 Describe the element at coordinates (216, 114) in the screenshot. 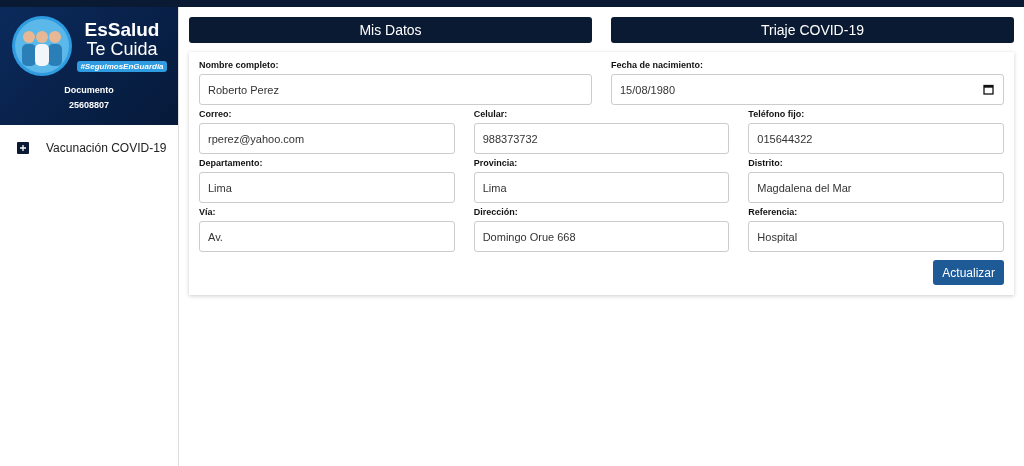

I see `field-label: Correo:` at that location.